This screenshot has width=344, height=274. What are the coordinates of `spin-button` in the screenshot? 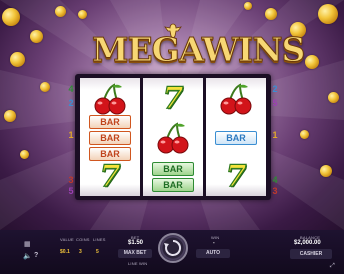 It's located at (173, 248).